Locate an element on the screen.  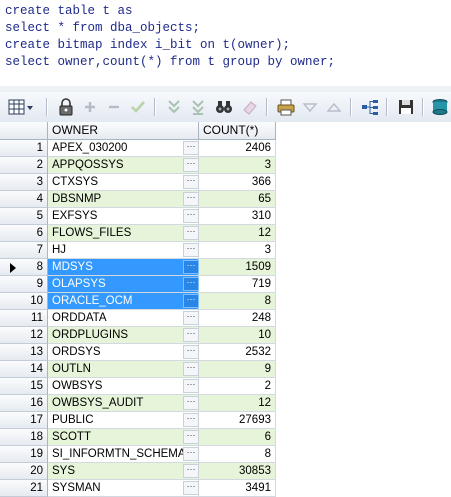
table-row: 15 OWBSYS ··· 2 is located at coordinates (139, 386).